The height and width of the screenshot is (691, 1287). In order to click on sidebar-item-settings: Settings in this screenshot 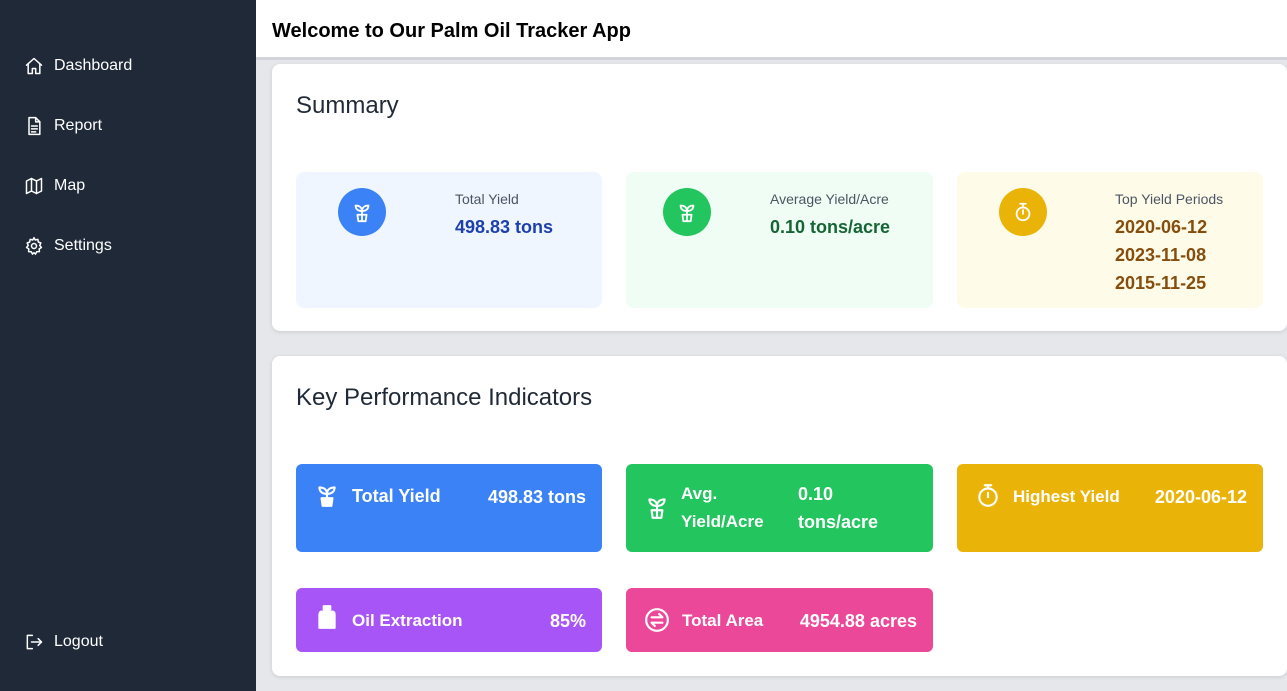, I will do `click(68, 246)`.